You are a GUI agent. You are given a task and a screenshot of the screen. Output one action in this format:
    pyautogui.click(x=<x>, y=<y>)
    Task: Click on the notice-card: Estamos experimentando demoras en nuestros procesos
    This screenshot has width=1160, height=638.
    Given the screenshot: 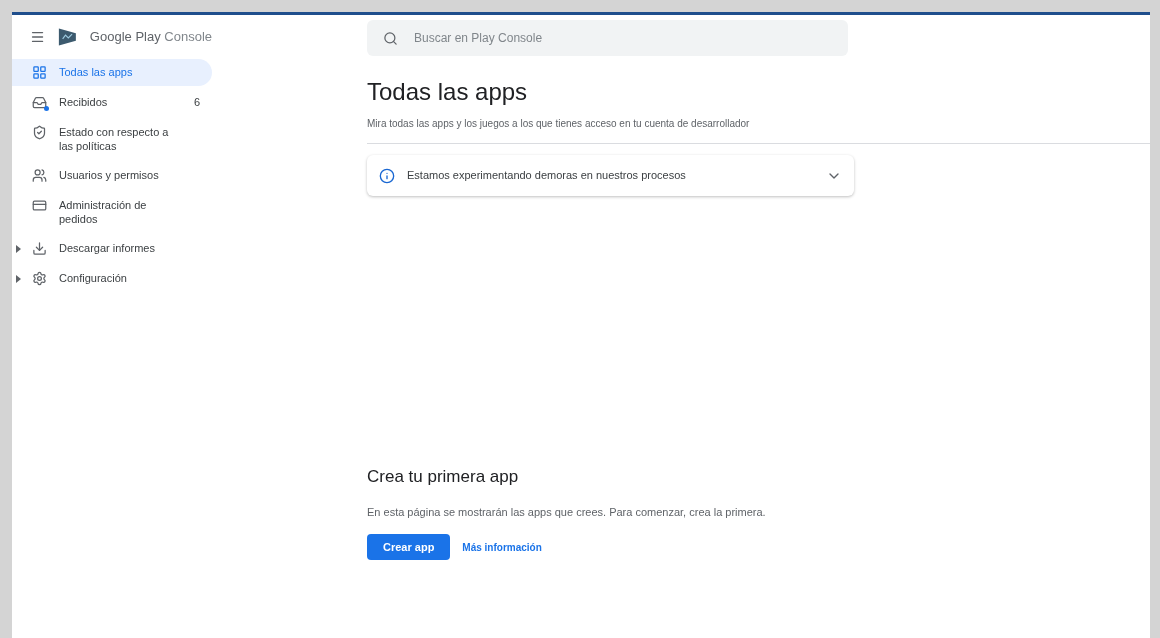 What is the action you would take?
    pyautogui.click(x=610, y=175)
    